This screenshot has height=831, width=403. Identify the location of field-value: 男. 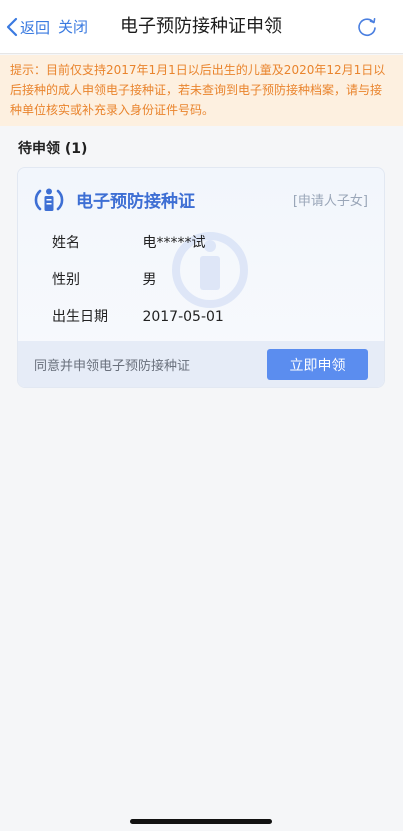
(149, 280).